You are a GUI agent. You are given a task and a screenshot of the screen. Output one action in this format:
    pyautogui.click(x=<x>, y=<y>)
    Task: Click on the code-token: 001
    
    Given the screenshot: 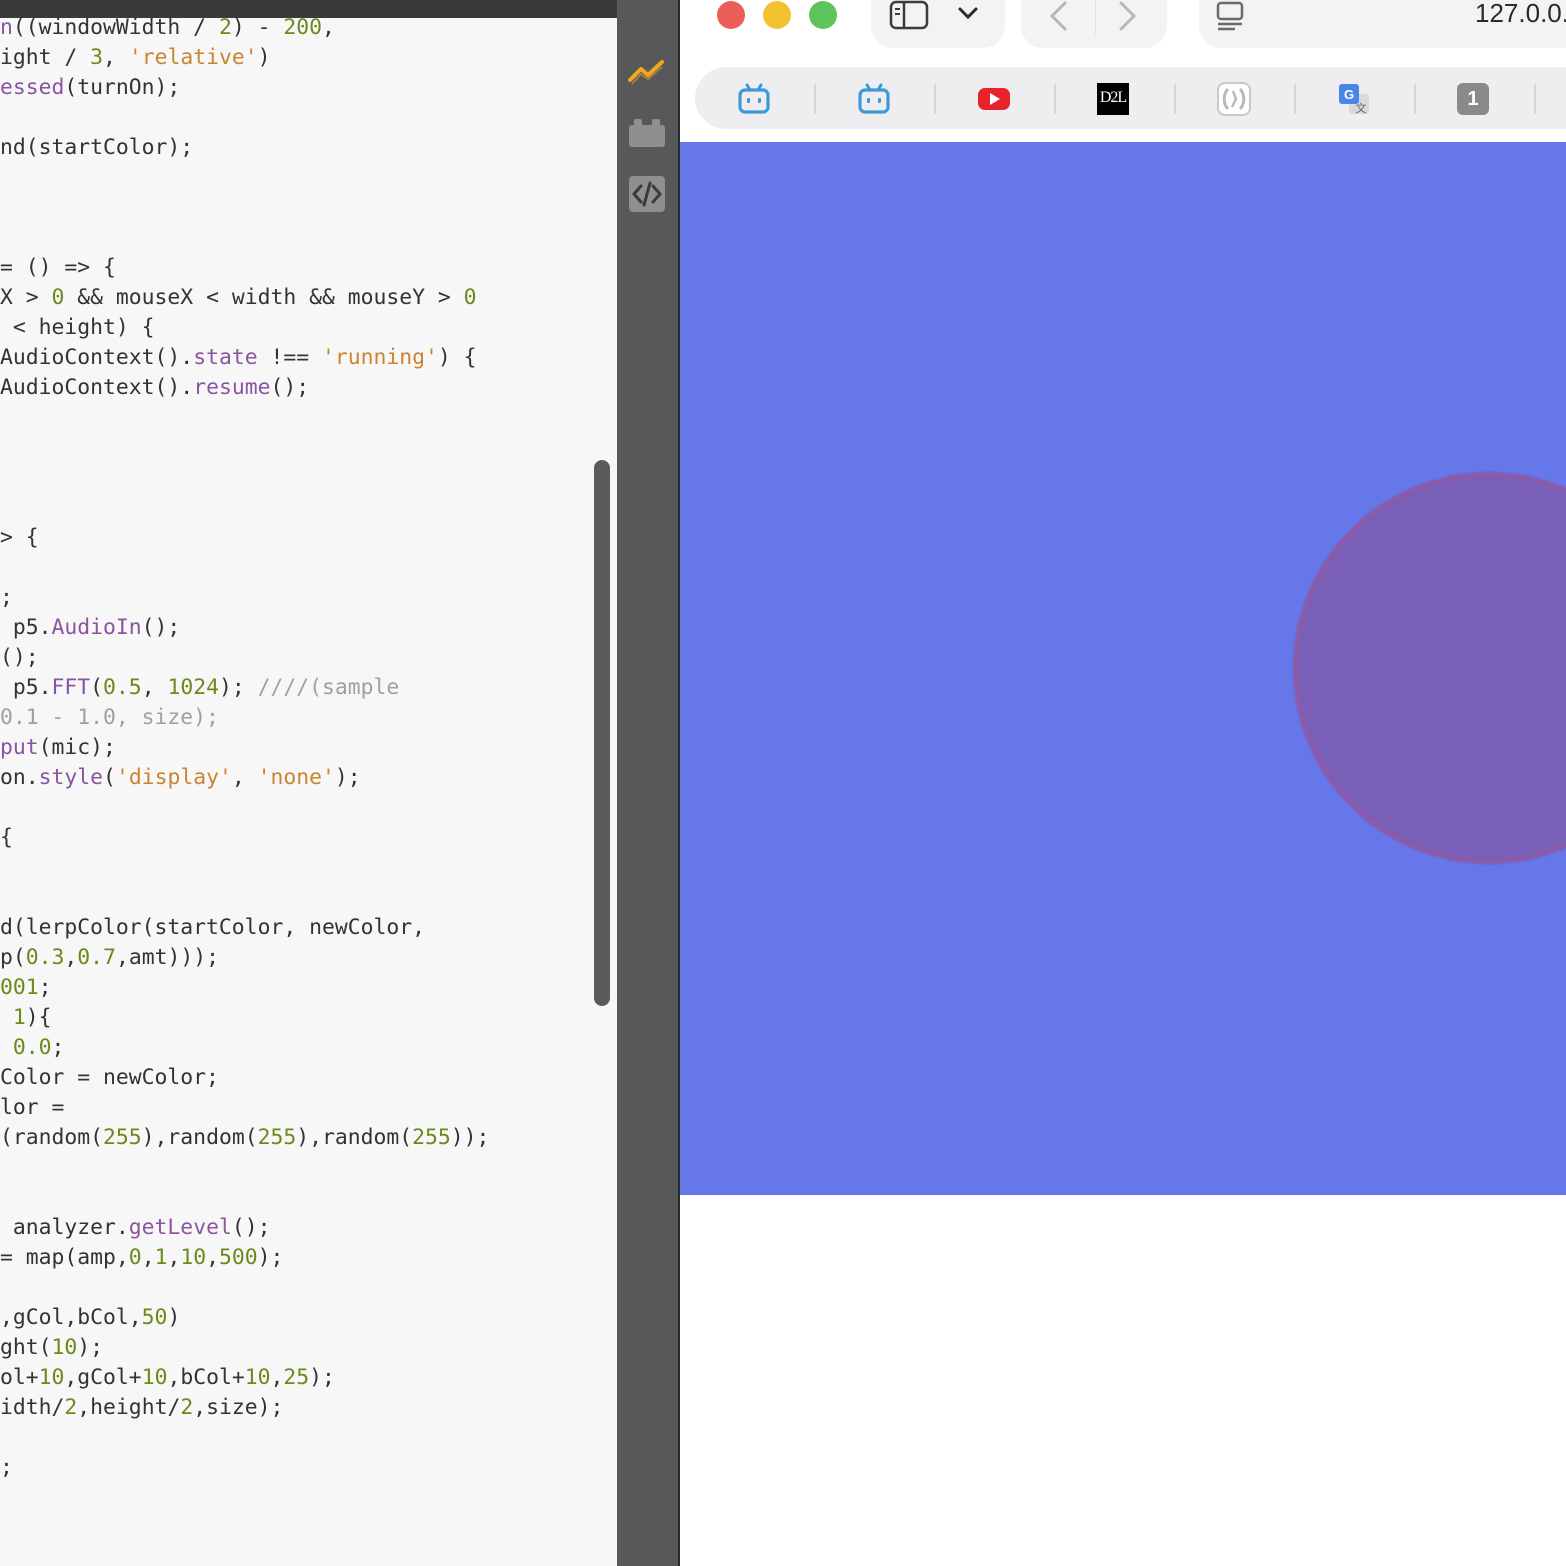 What is the action you would take?
    pyautogui.click(x=19, y=987)
    